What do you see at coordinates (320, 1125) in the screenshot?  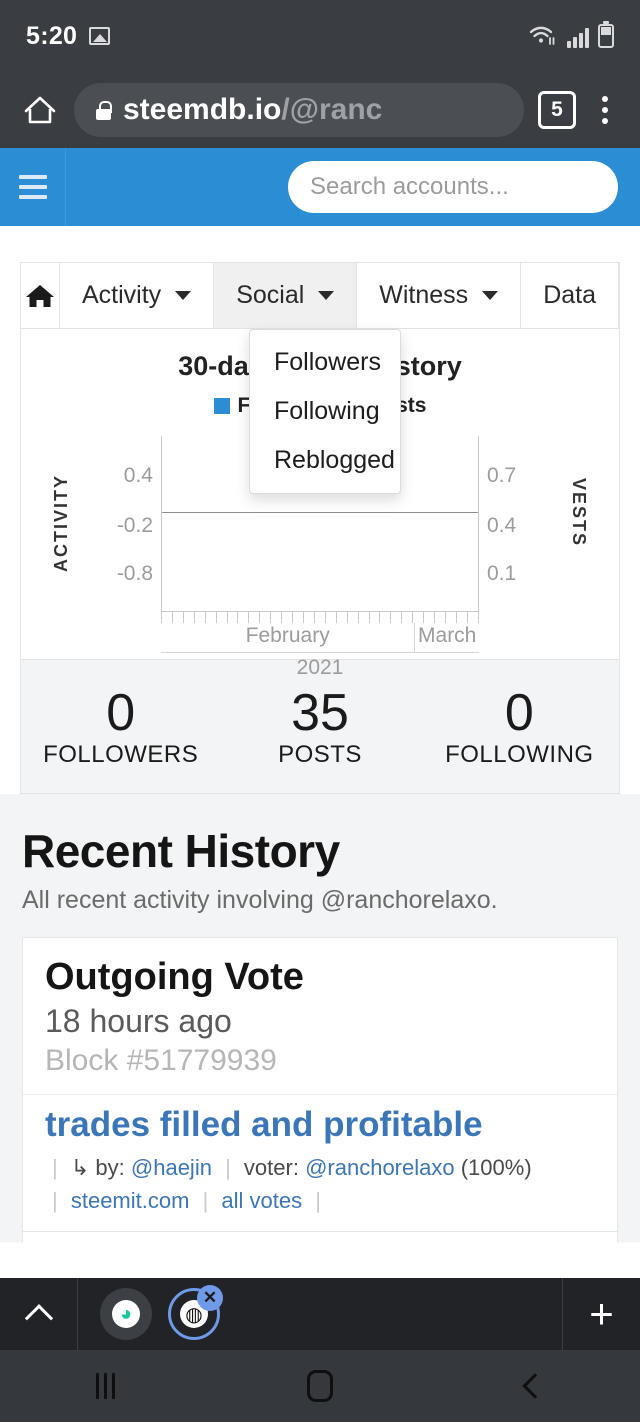 I see `history-entry-post-link: trades filled and profitable` at bounding box center [320, 1125].